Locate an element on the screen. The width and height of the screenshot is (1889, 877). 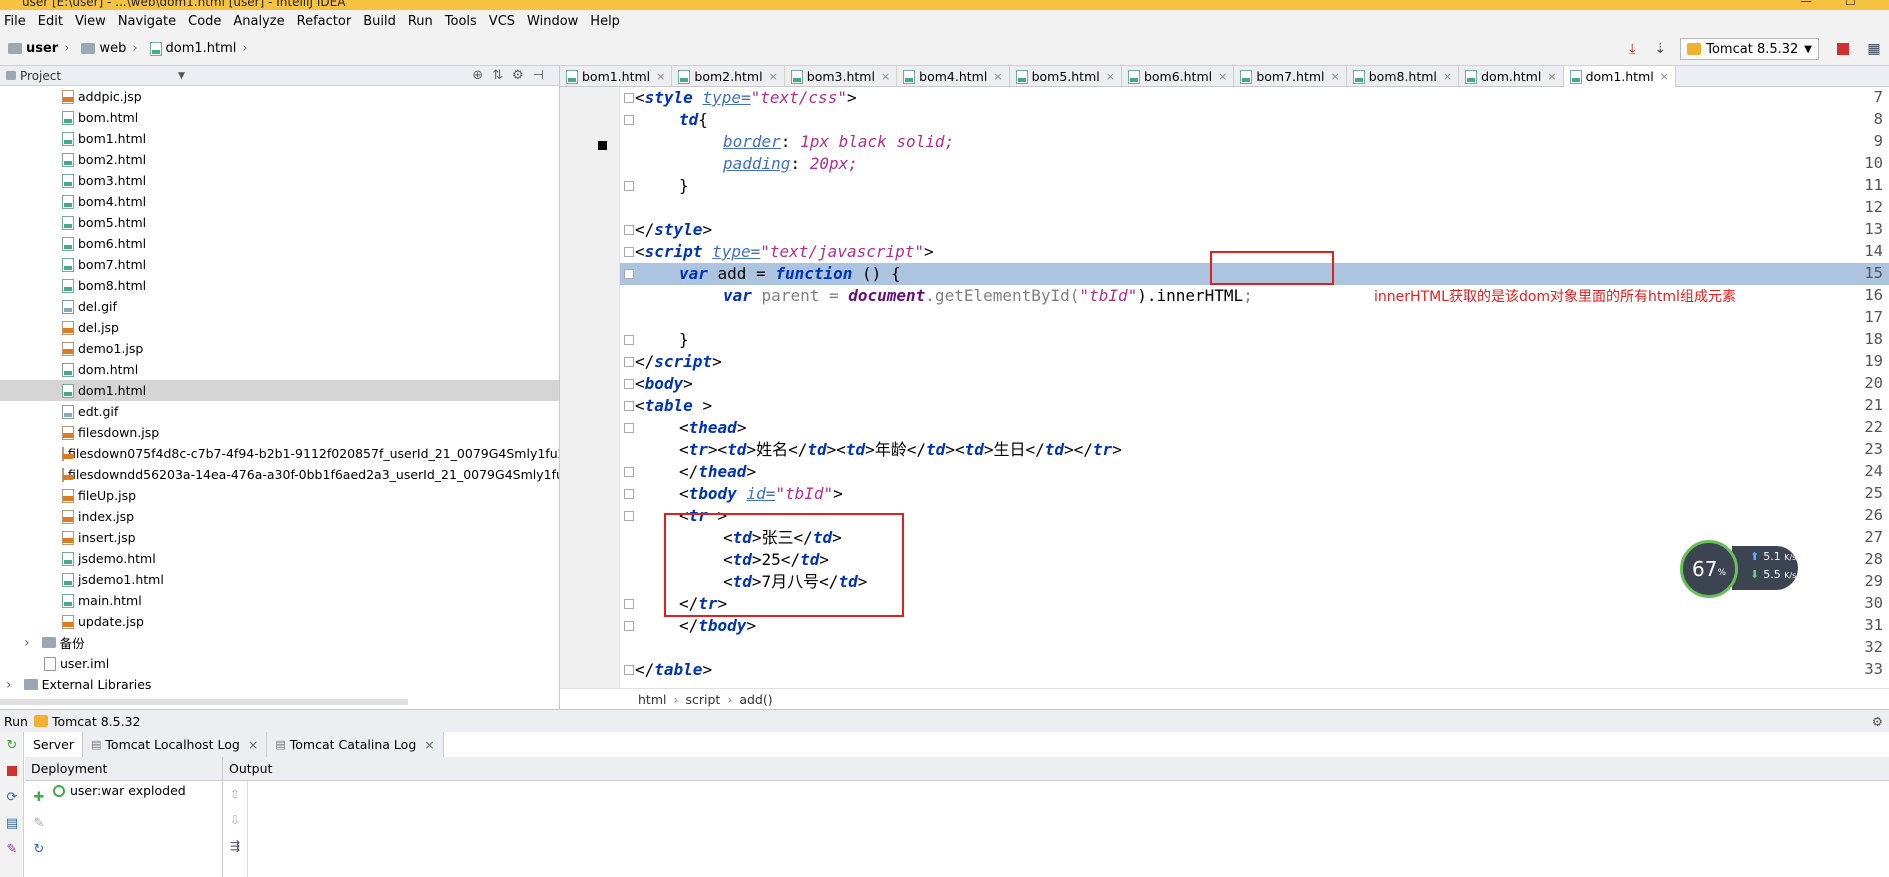
code-line: </table> is located at coordinates (673, 670).